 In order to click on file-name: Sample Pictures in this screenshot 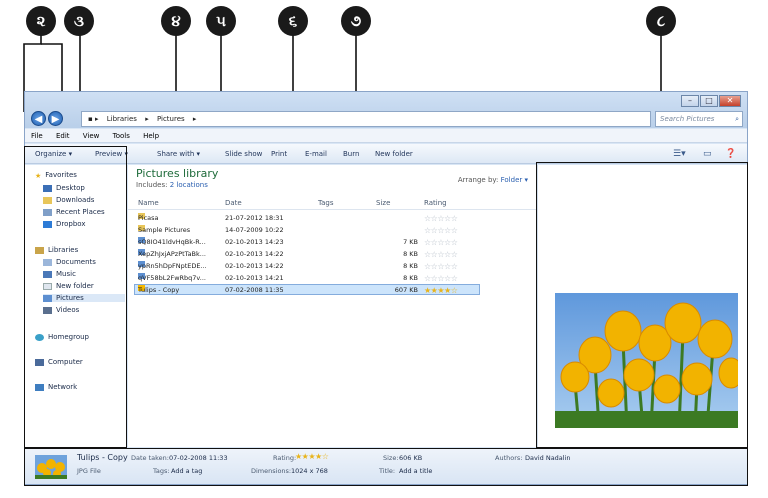, I will do `click(164, 230)`.